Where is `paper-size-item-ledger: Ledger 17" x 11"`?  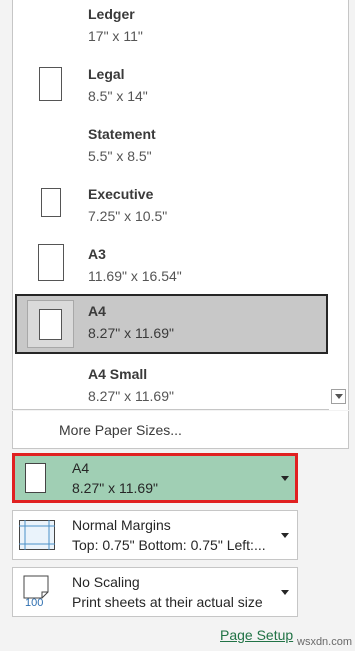
paper-size-item-ledger: Ledger 17" x 11" is located at coordinates (171, 30).